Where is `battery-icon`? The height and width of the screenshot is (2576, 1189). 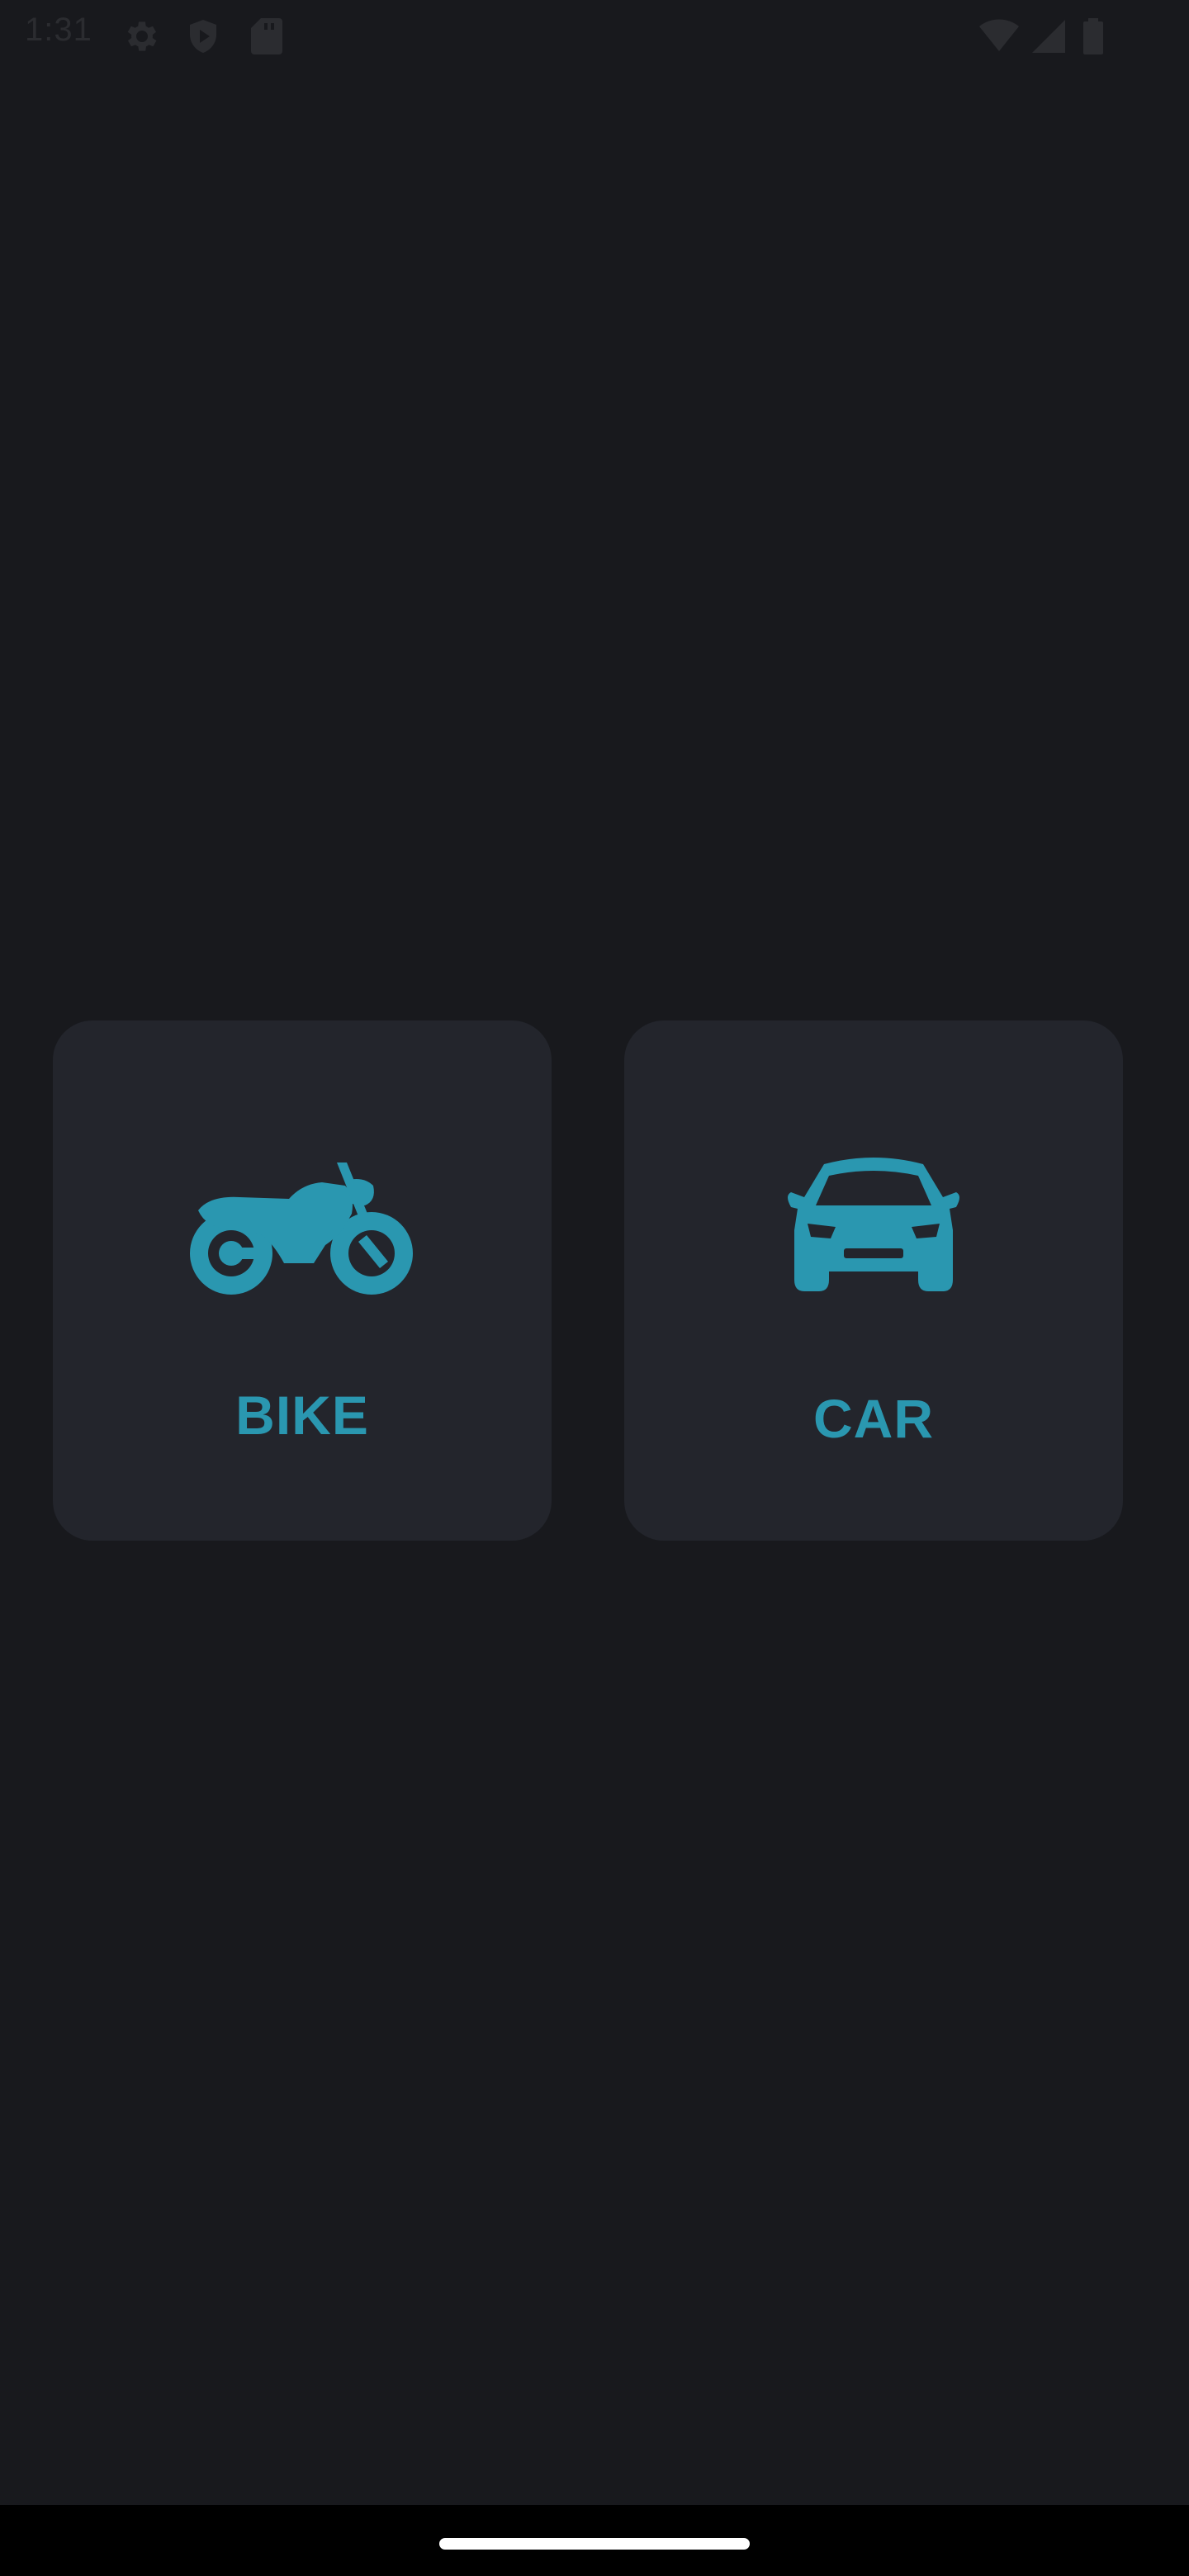
battery-icon is located at coordinates (1093, 36).